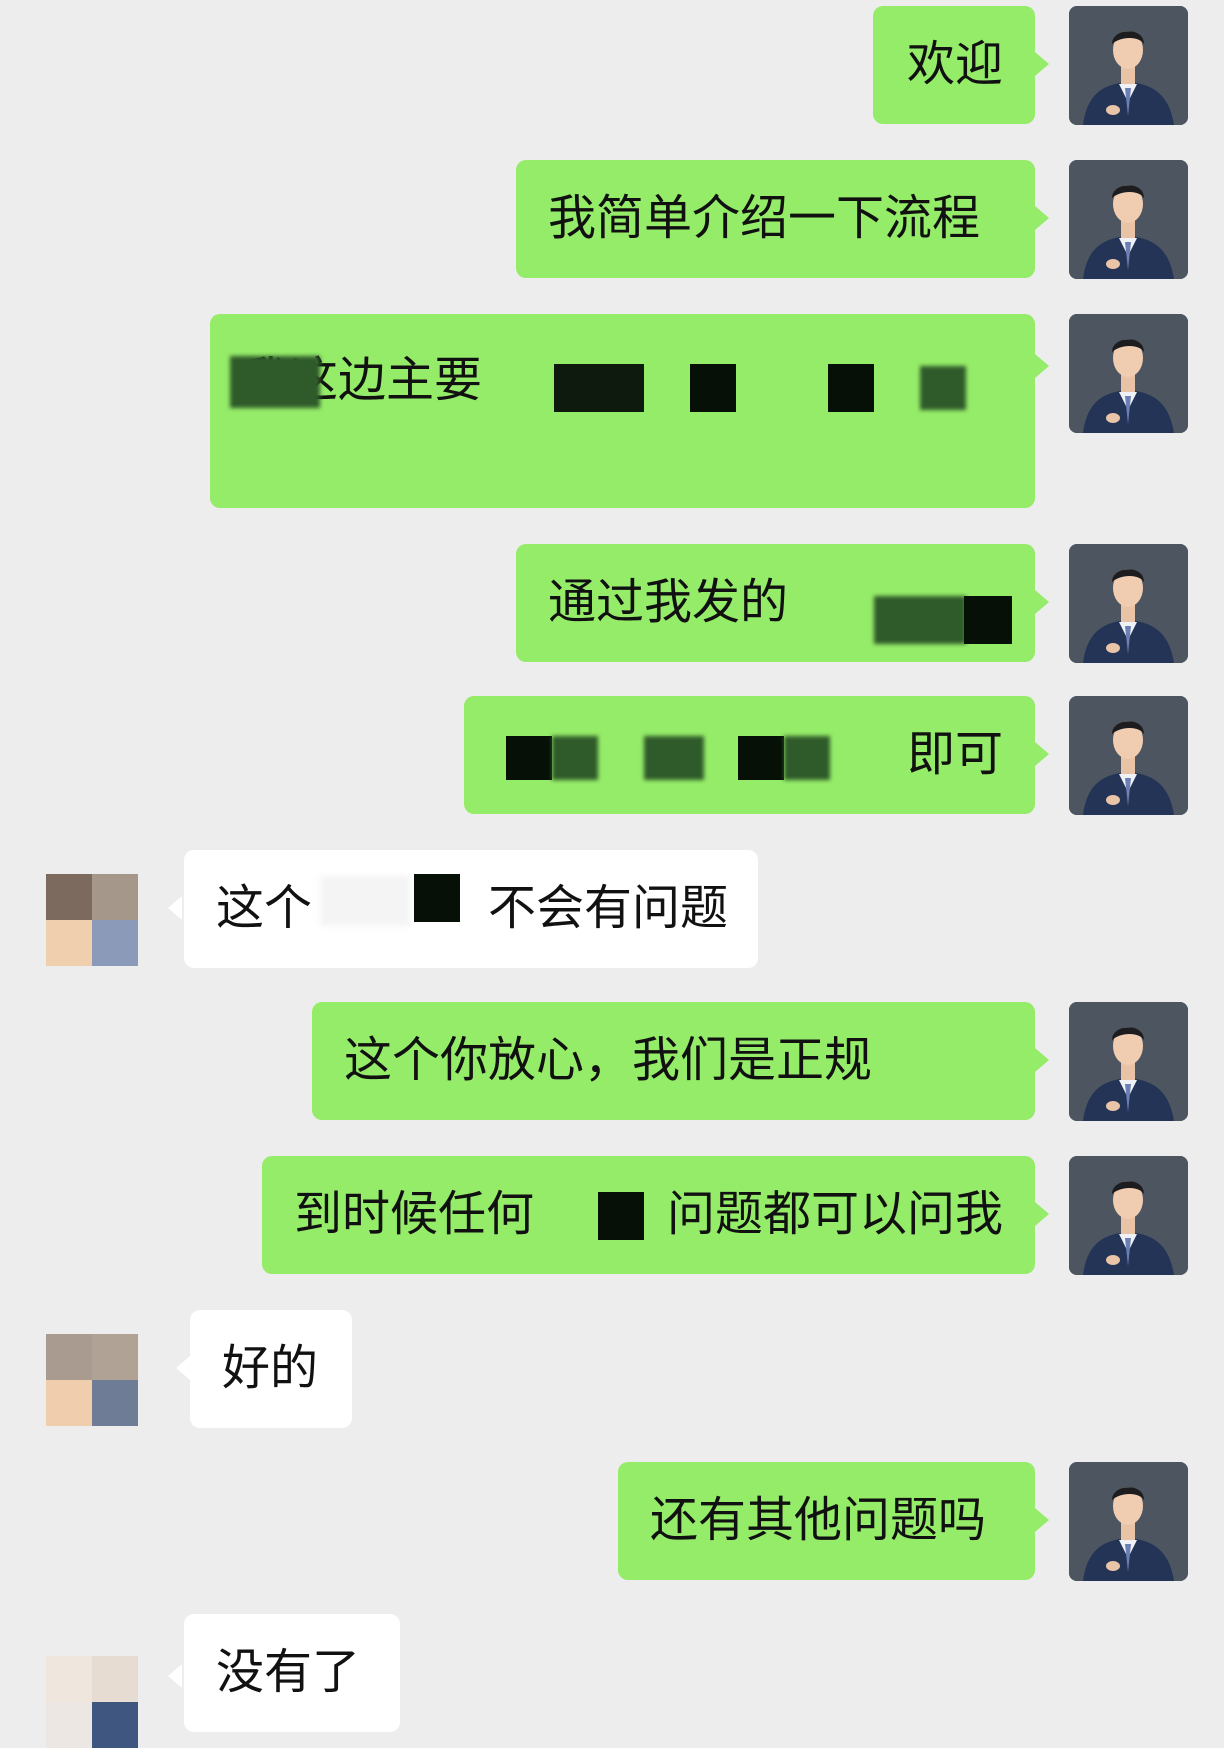 Image resolution: width=1224 pixels, height=1748 pixels. I want to click on message-bubble-outgoing: 欢迎, so click(954, 65).